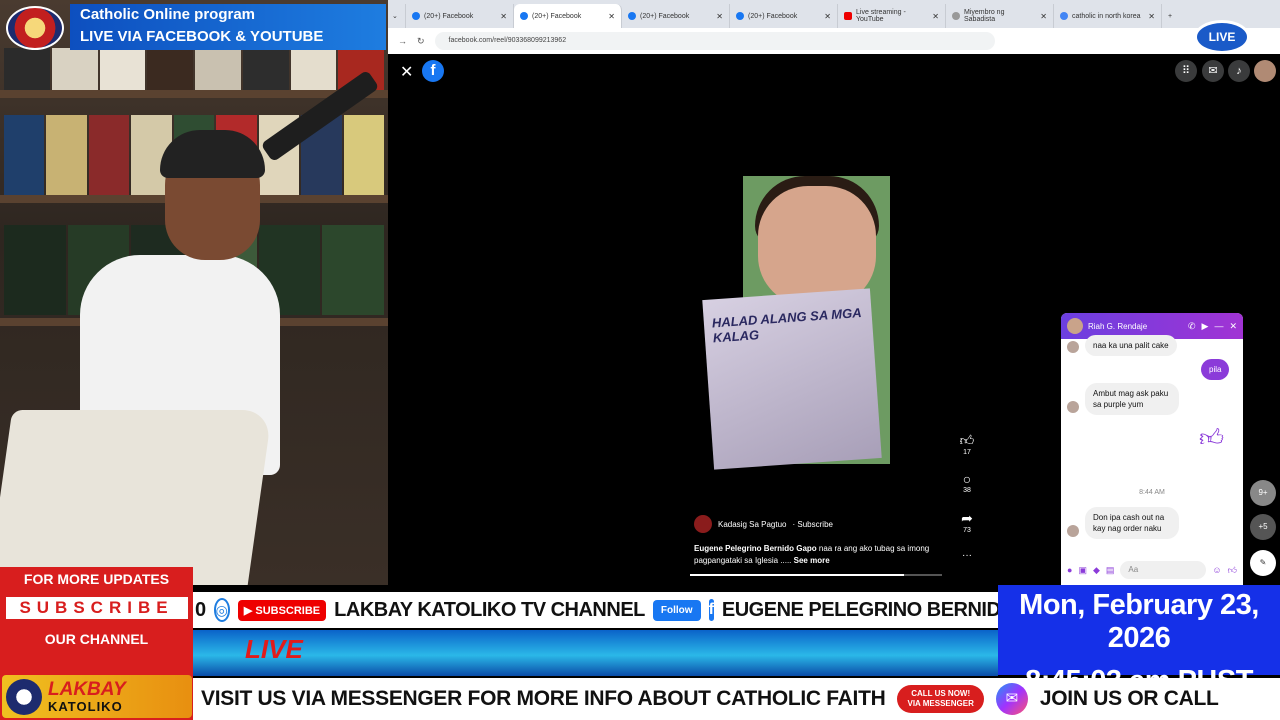  I want to click on video-call-icon: ▶, so click(1205, 326).